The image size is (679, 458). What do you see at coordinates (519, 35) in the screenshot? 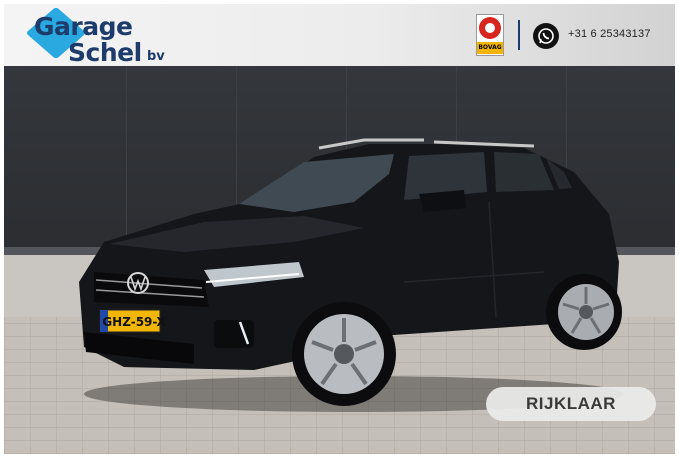
I see `header-divider` at bounding box center [519, 35].